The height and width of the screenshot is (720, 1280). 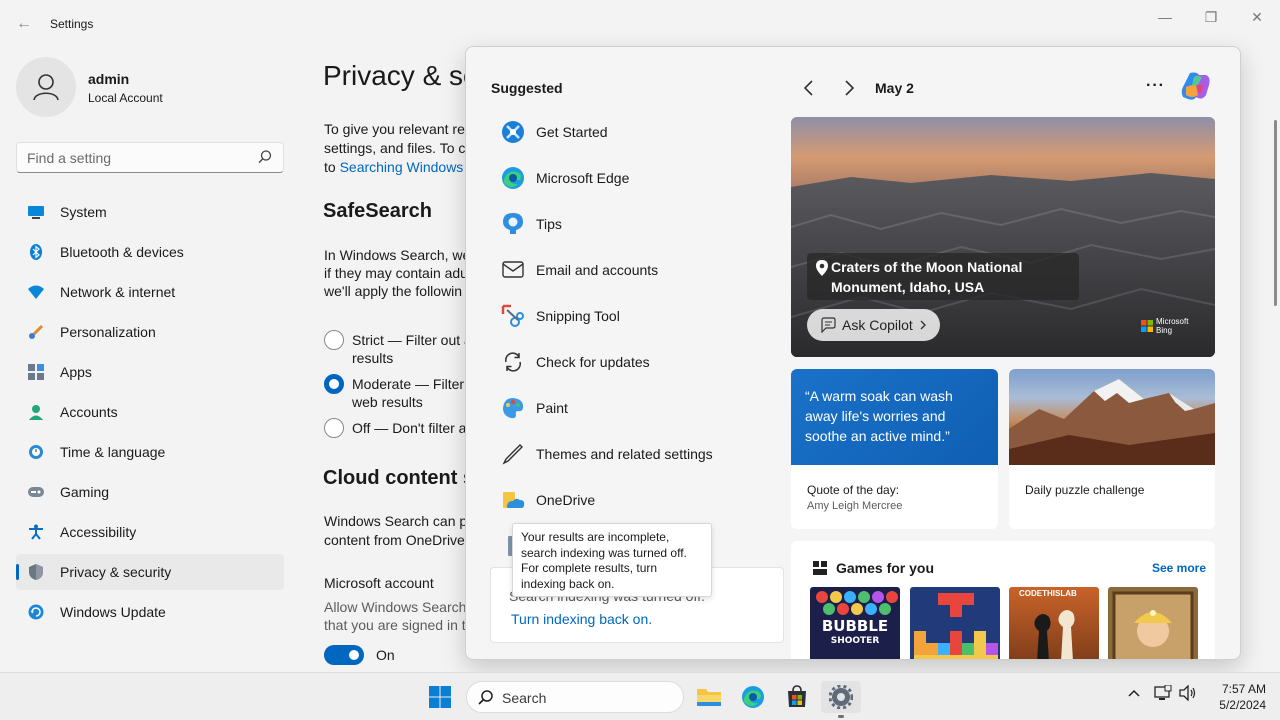 What do you see at coordinates (150, 157) in the screenshot?
I see `find-setting-search: Find a setting` at bounding box center [150, 157].